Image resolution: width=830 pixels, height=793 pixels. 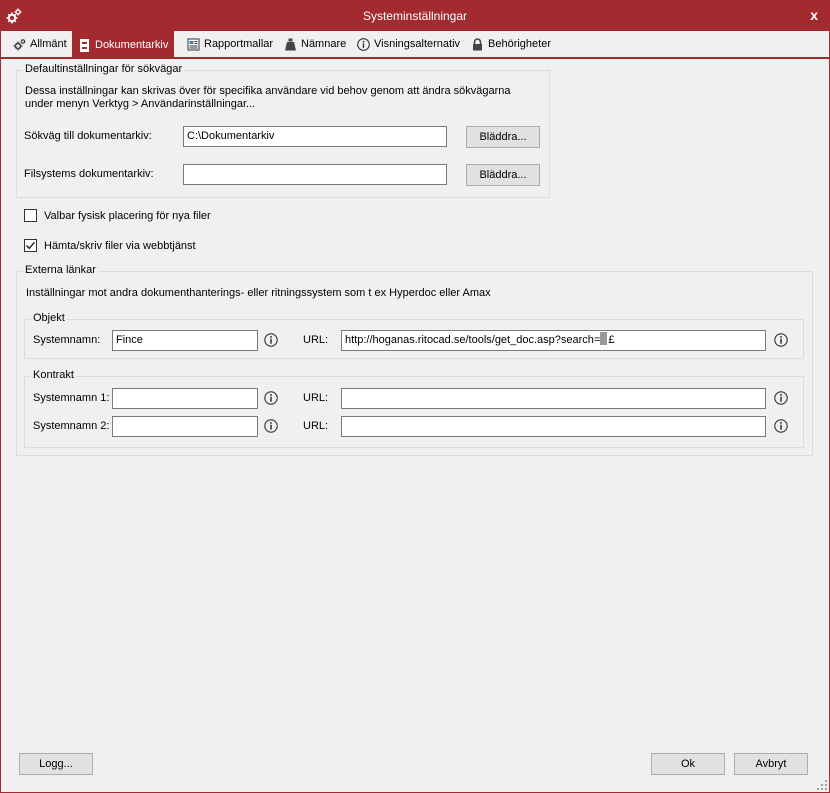 What do you see at coordinates (104, 69) in the screenshot?
I see `default-paths-legend: Defaultinställningar för sökvägar` at bounding box center [104, 69].